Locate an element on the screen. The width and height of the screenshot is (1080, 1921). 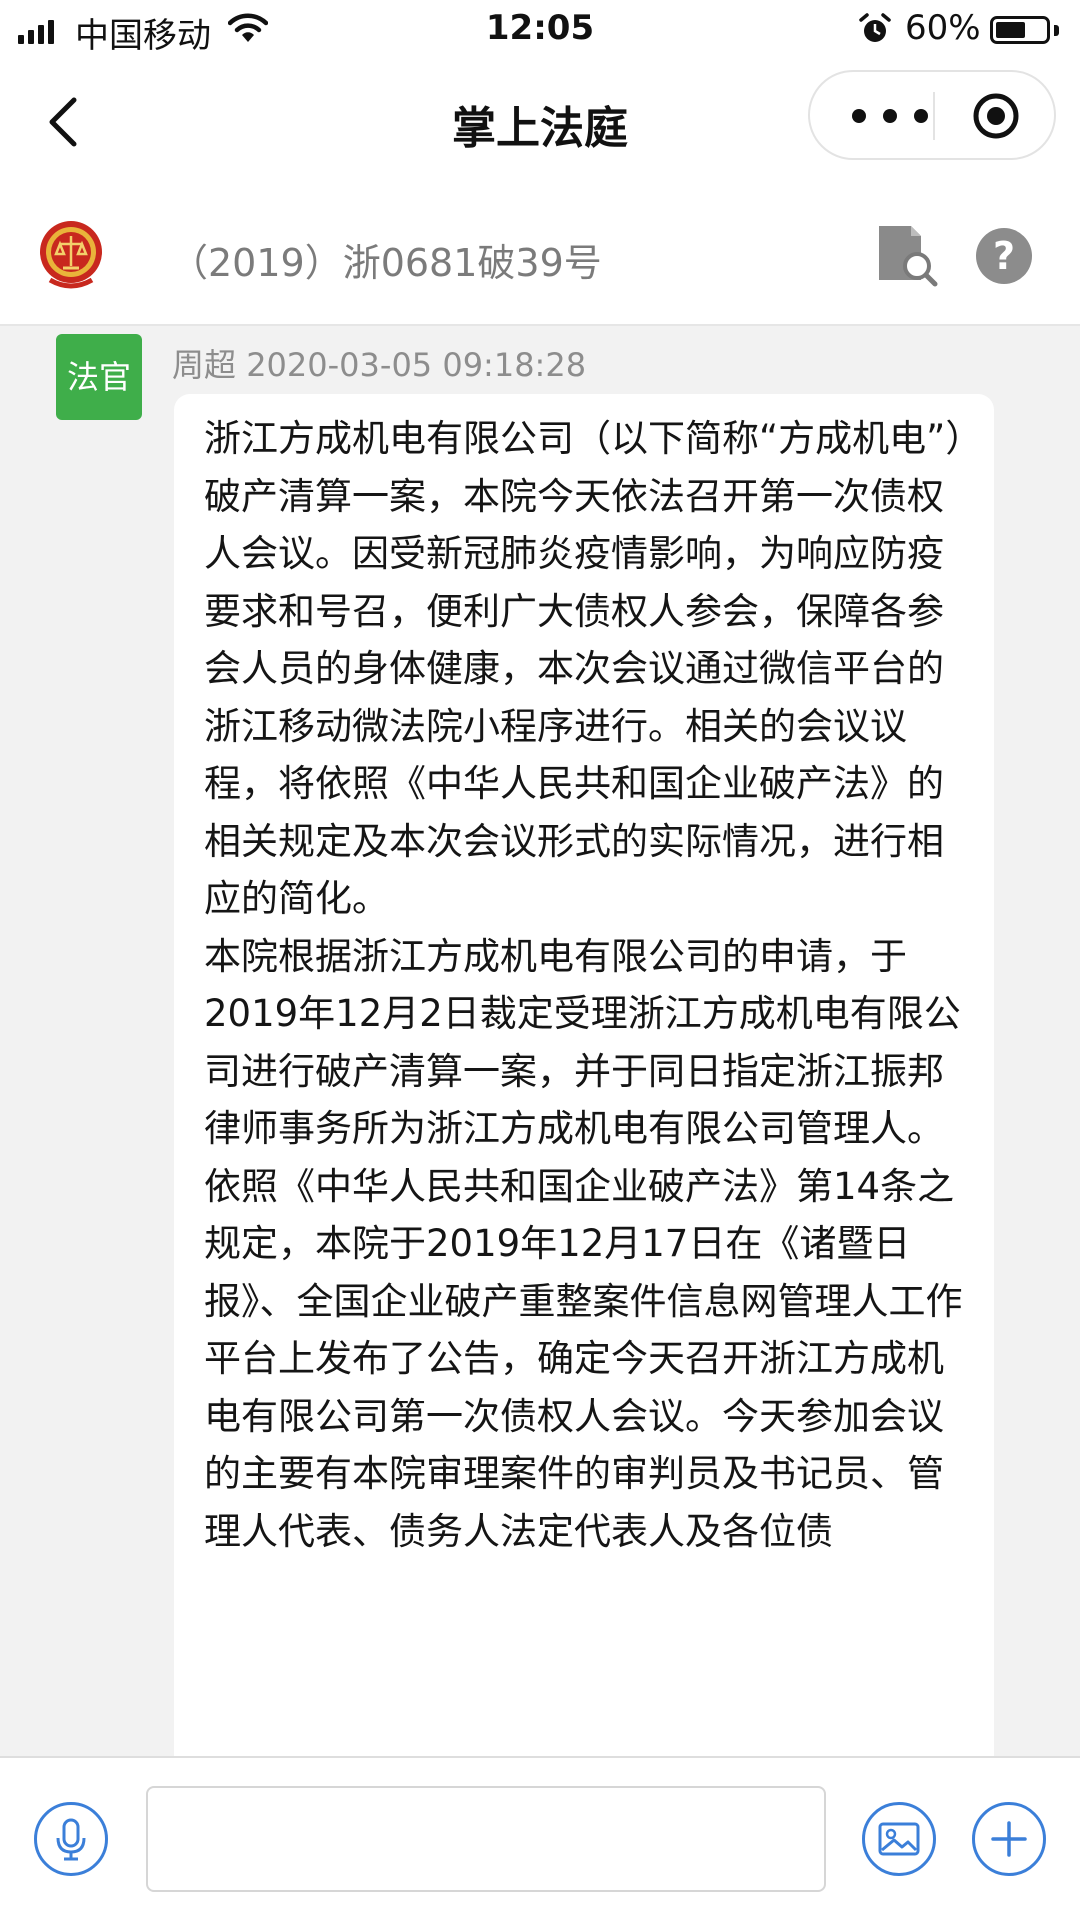
mini-program-capsule is located at coordinates (932, 115).